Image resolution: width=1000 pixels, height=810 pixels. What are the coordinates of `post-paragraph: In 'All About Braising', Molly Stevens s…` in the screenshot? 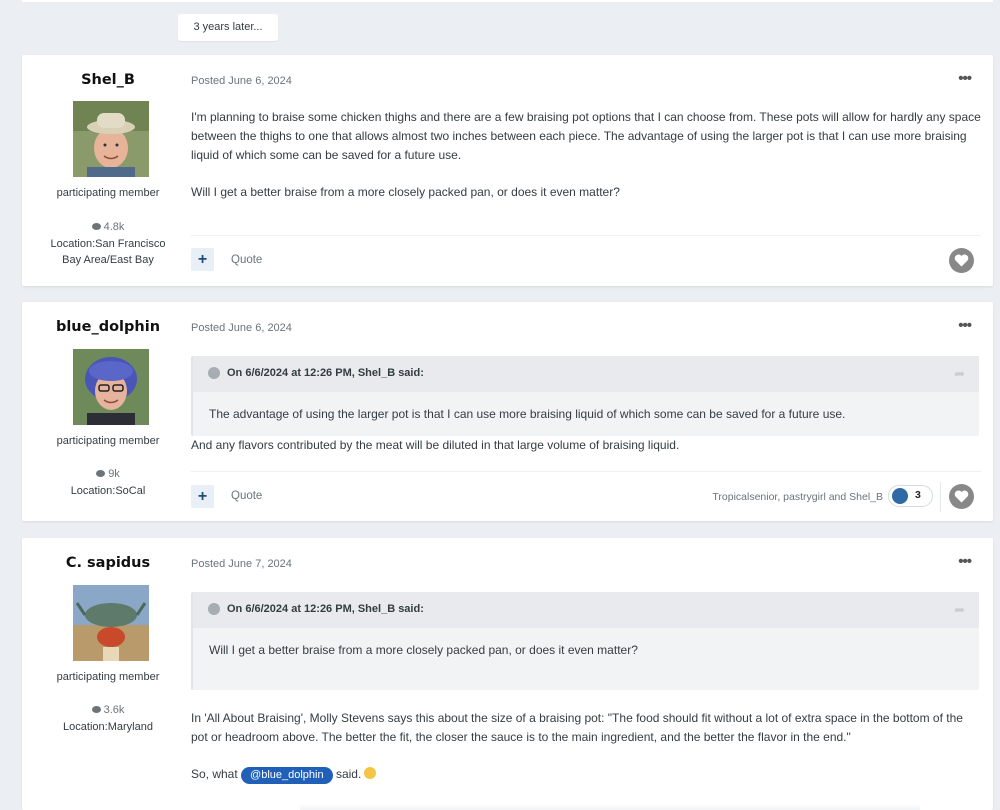 It's located at (577, 727).